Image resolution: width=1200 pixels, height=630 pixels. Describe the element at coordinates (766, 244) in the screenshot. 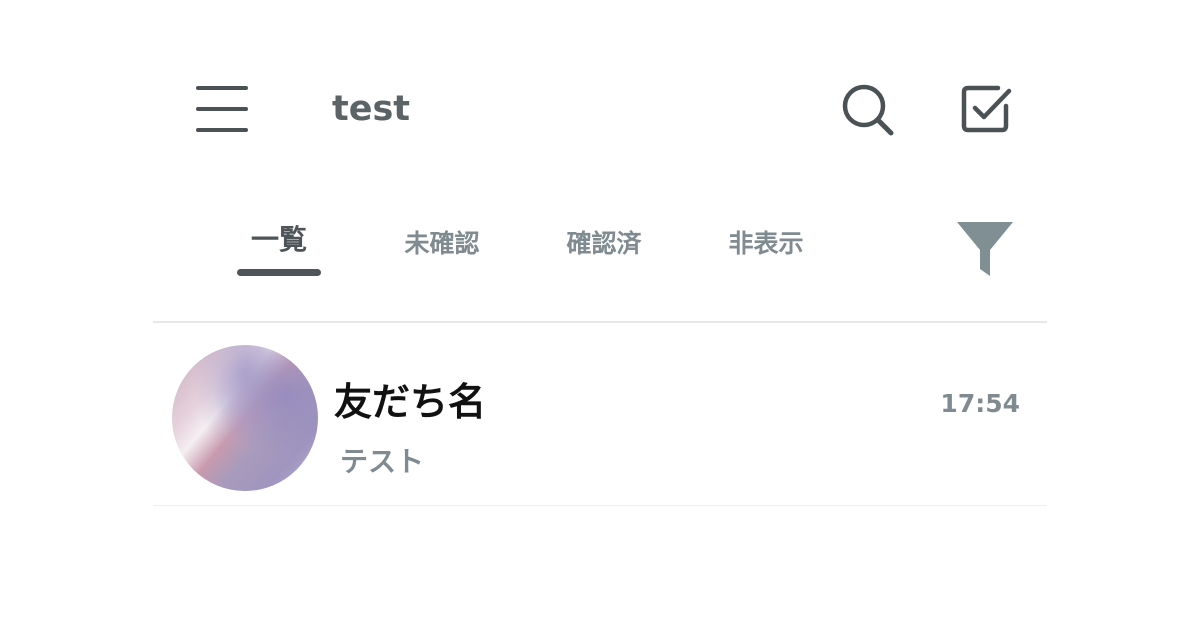

I see `tab-hidden: 非表示` at that location.